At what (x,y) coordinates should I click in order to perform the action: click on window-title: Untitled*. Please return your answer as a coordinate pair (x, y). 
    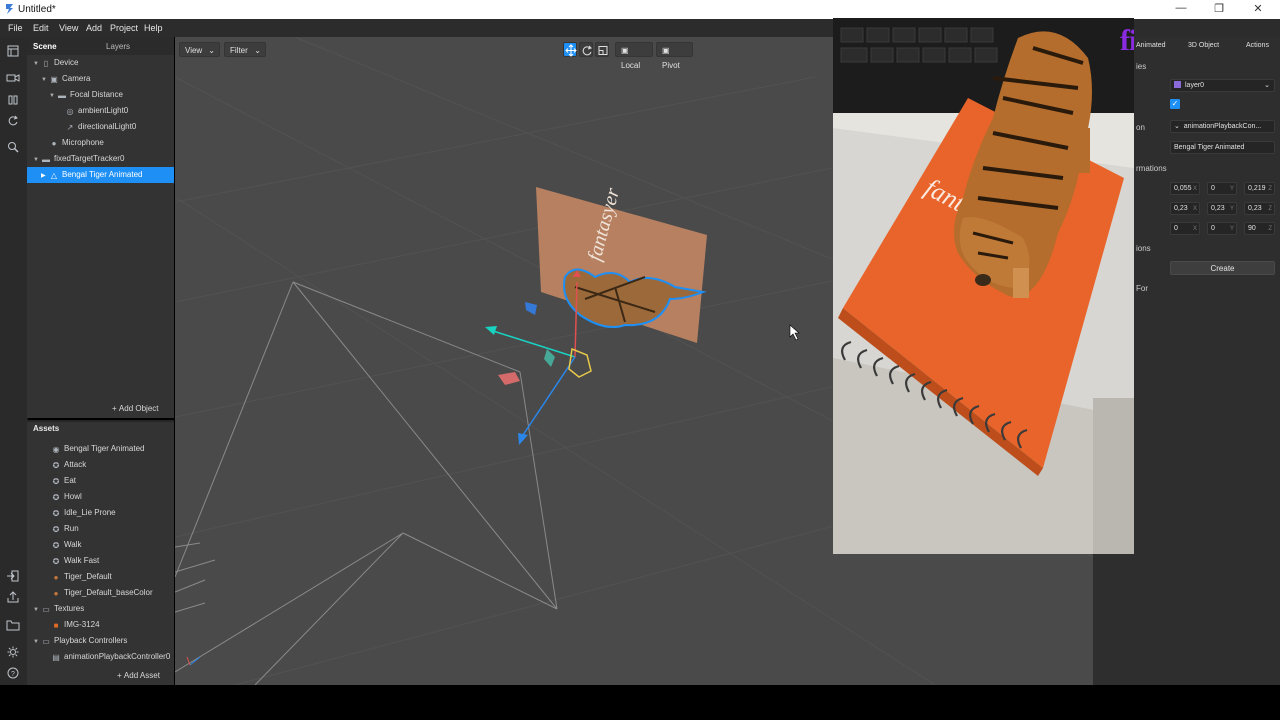
    Looking at the image, I should click on (37, 9).